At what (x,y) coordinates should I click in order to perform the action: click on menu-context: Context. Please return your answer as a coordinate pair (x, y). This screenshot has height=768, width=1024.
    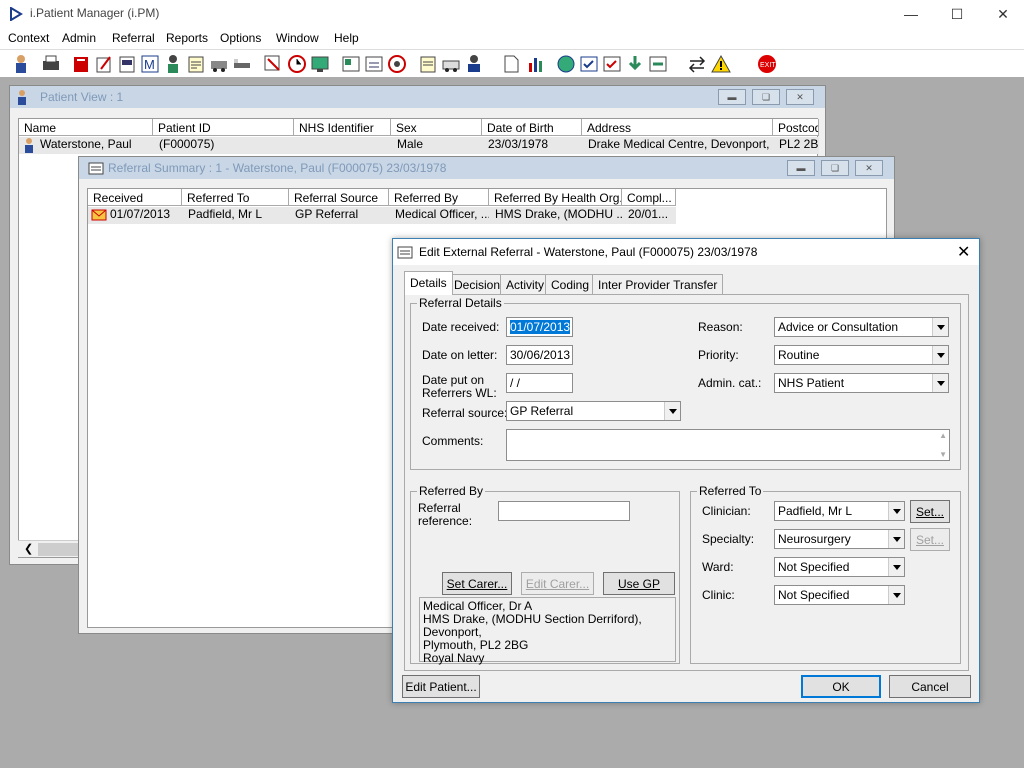
    Looking at the image, I should click on (28, 38).